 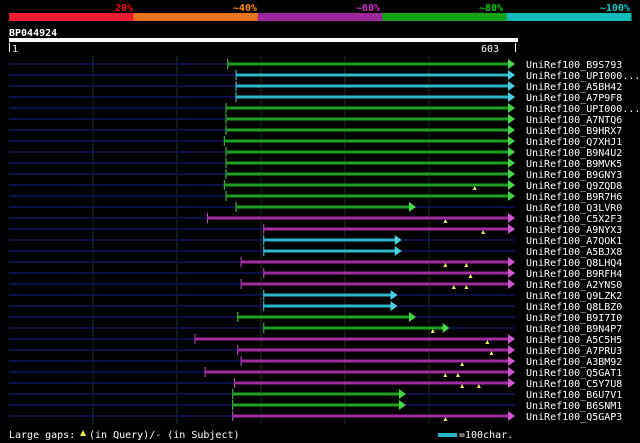 I want to click on hit-row: UniRef100_C5X2F3, so click(x=315, y=219).